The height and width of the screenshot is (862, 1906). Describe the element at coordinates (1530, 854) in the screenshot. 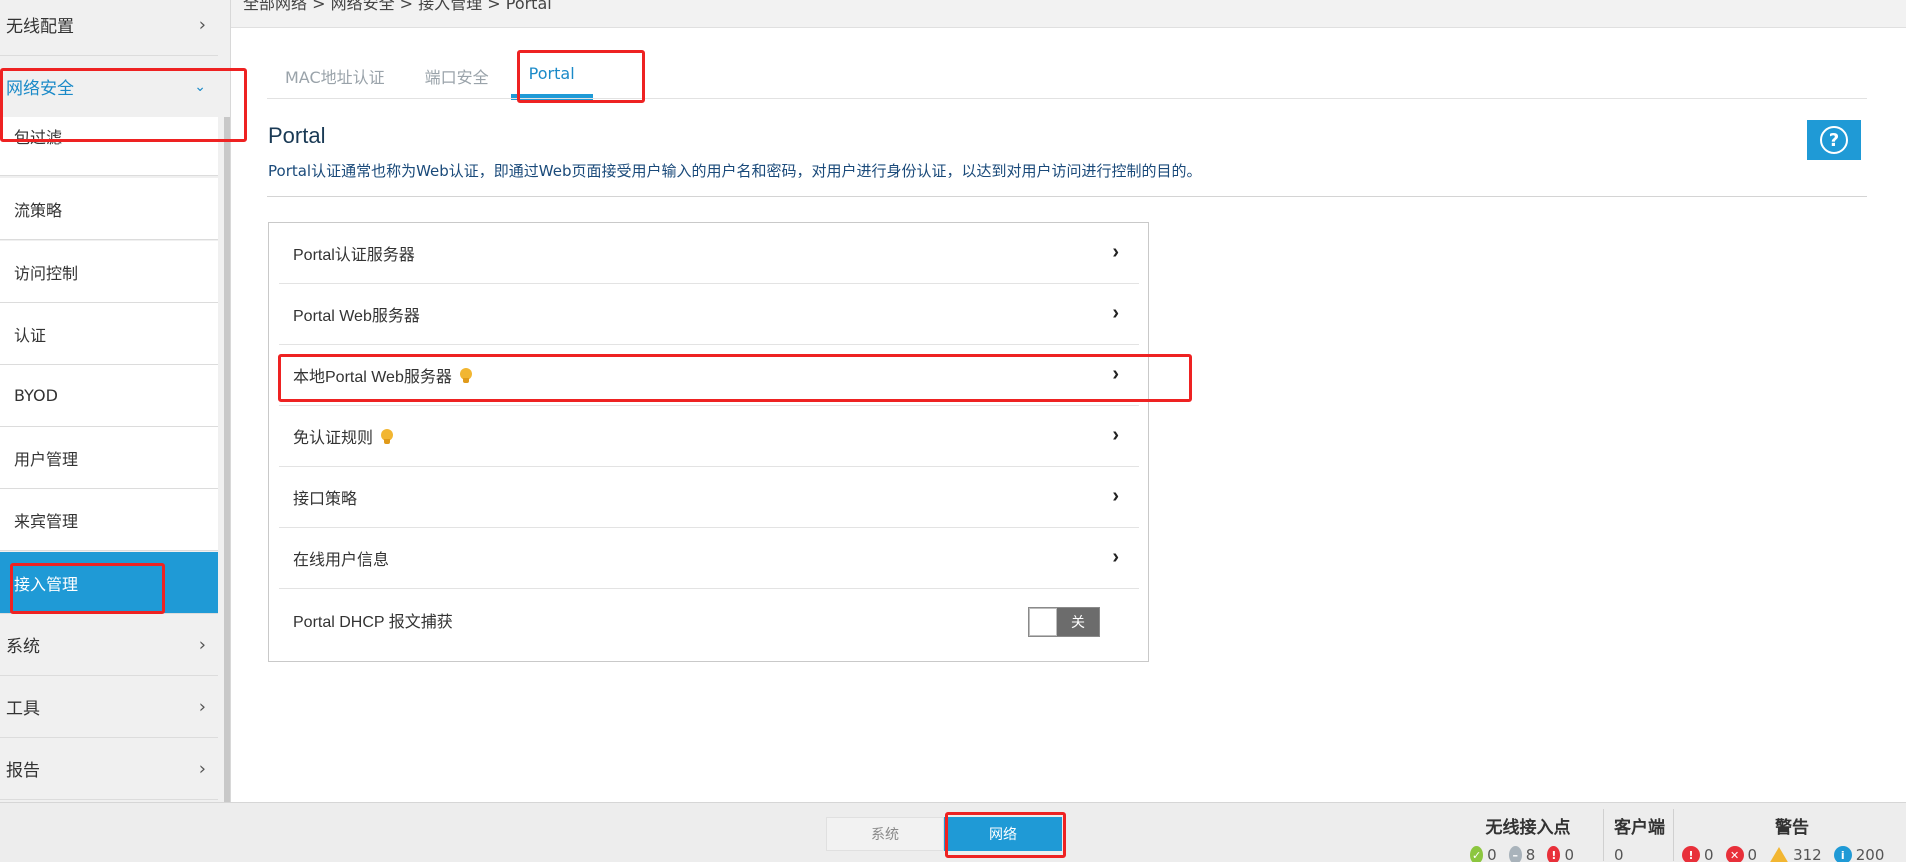

I see `ap-minus-count: 8` at that location.